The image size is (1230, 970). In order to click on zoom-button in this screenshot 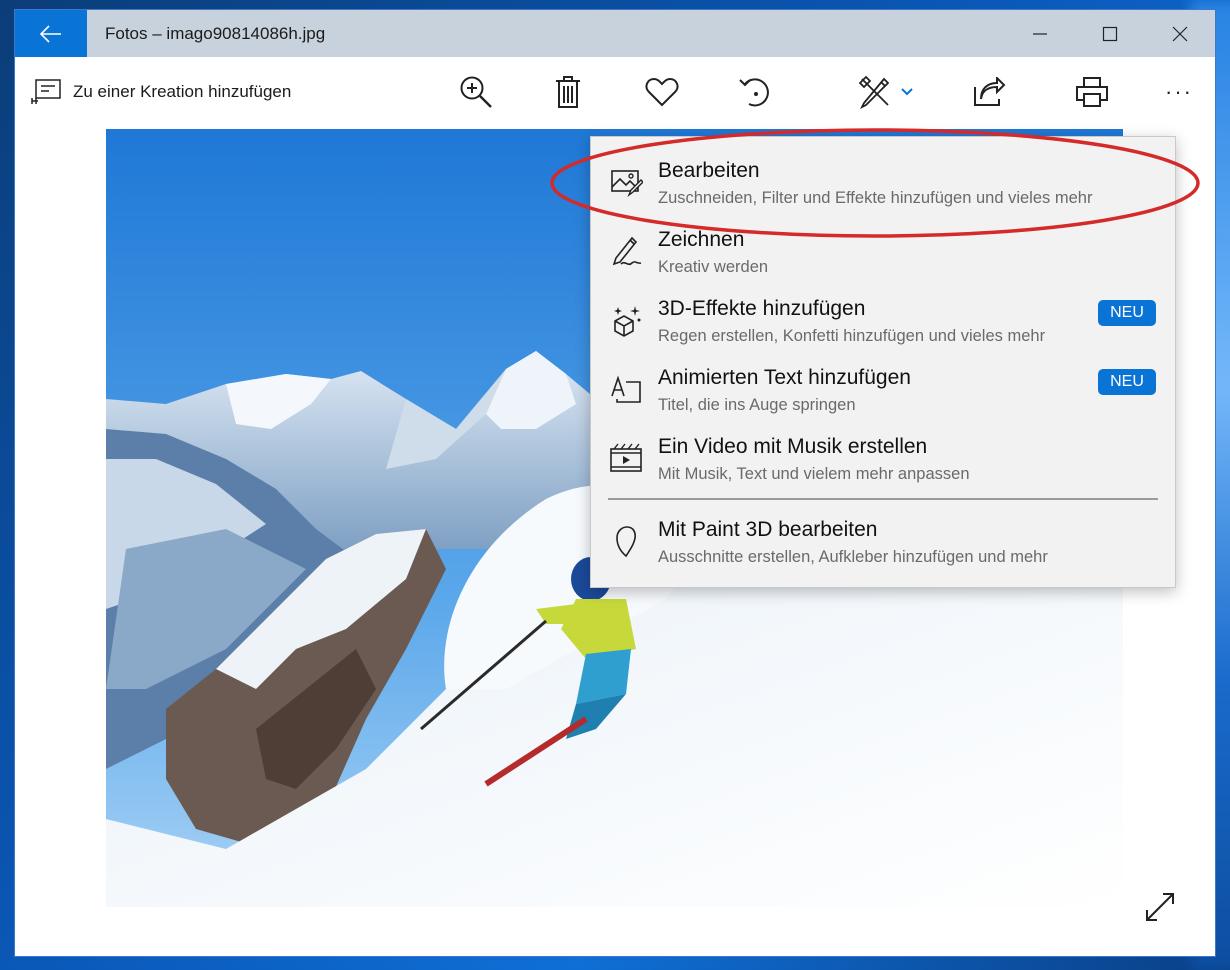, I will do `click(476, 92)`.